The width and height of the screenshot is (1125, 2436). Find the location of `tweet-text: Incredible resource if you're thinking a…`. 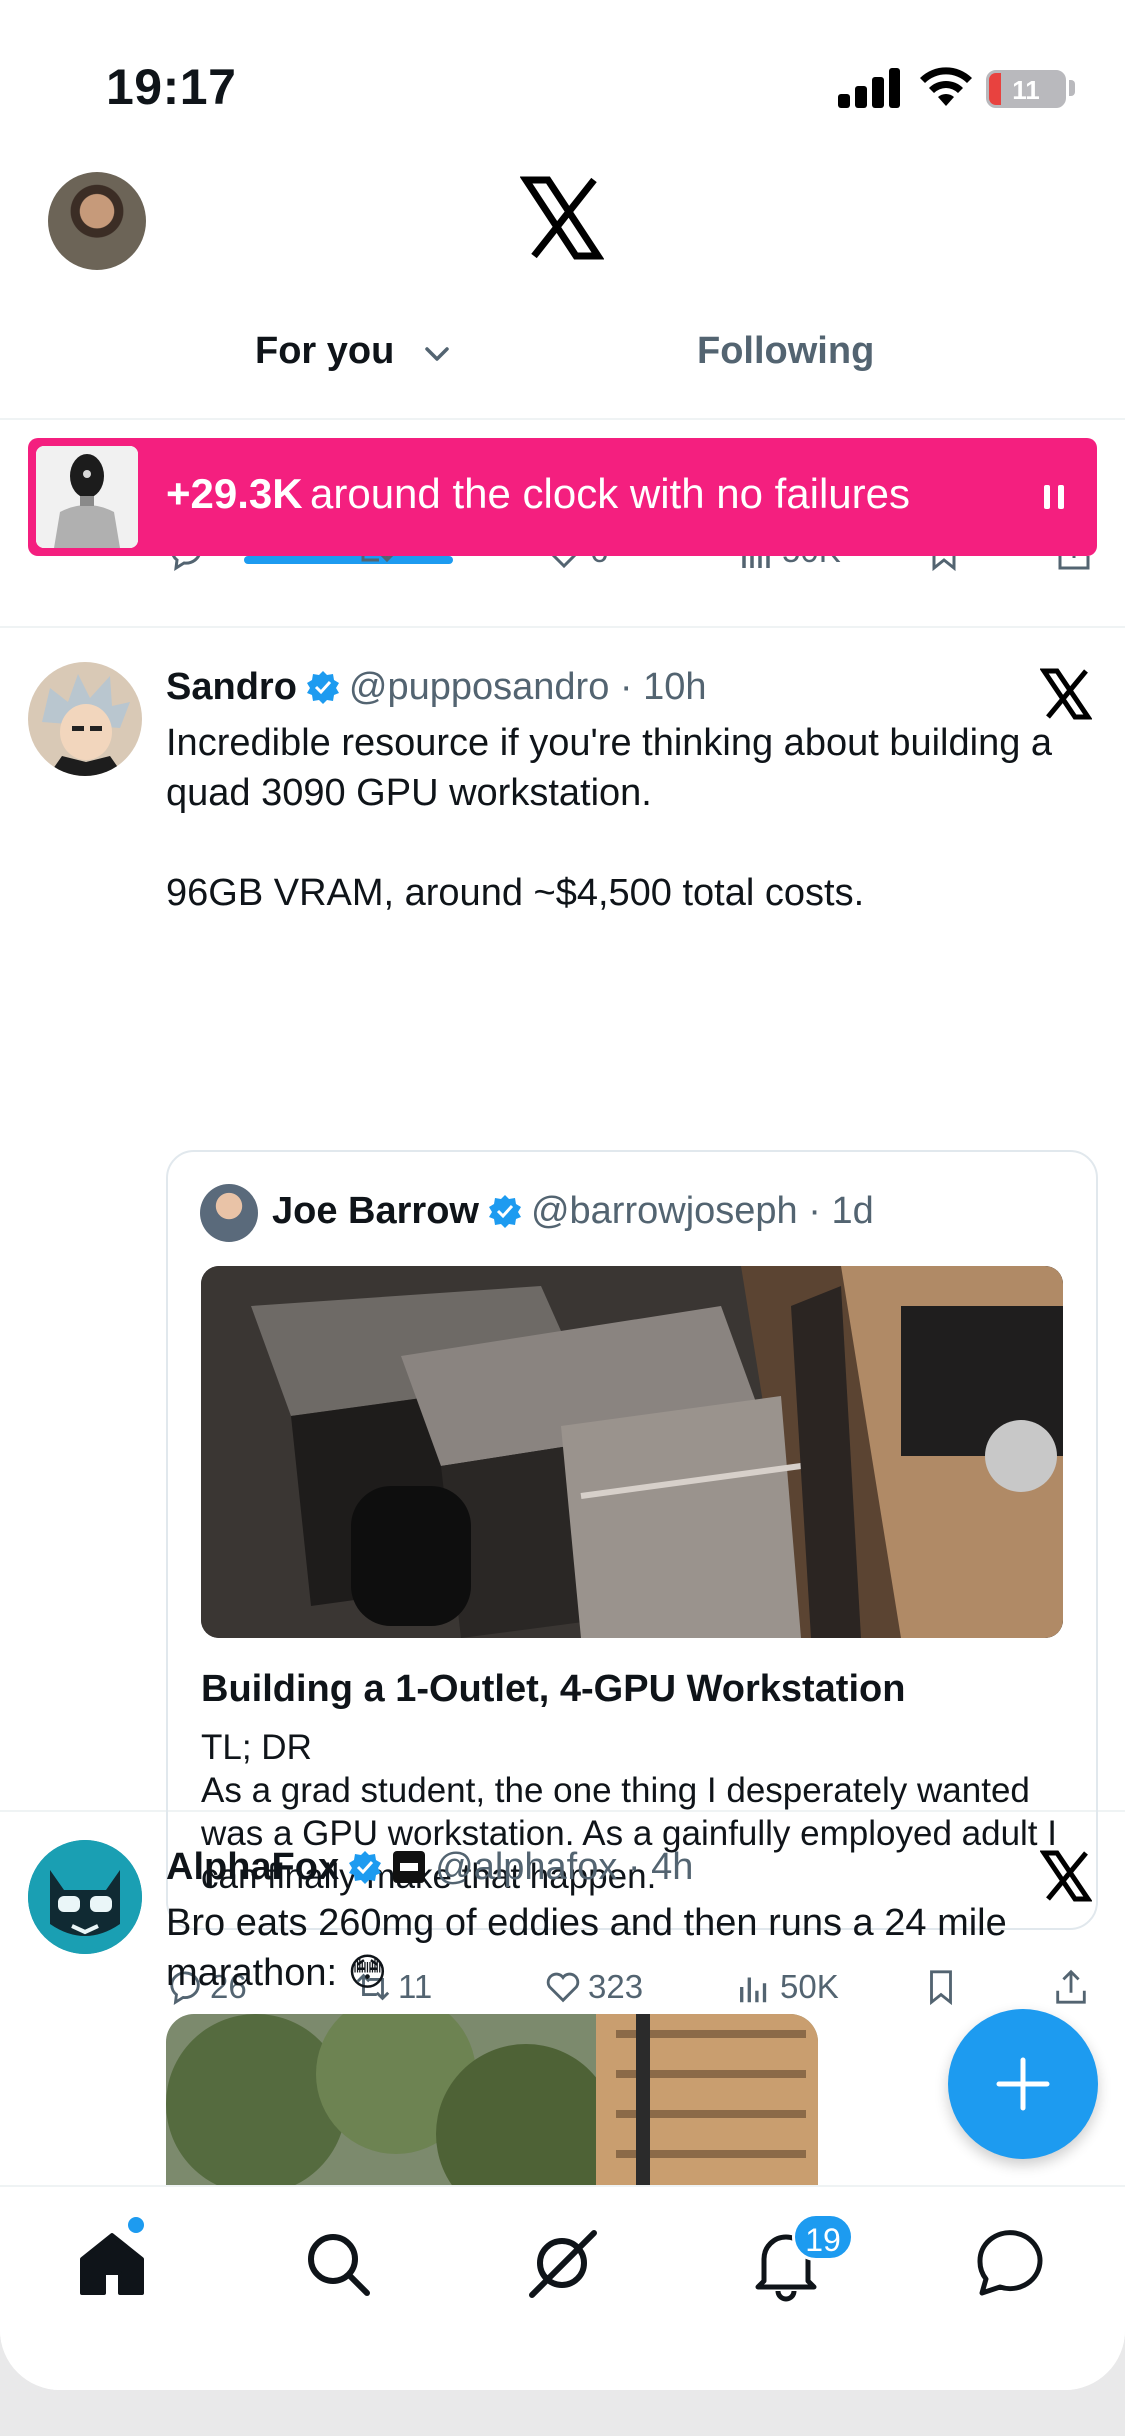

tweet-text: Incredible resource if you're thinking a… is located at coordinates (609, 818).